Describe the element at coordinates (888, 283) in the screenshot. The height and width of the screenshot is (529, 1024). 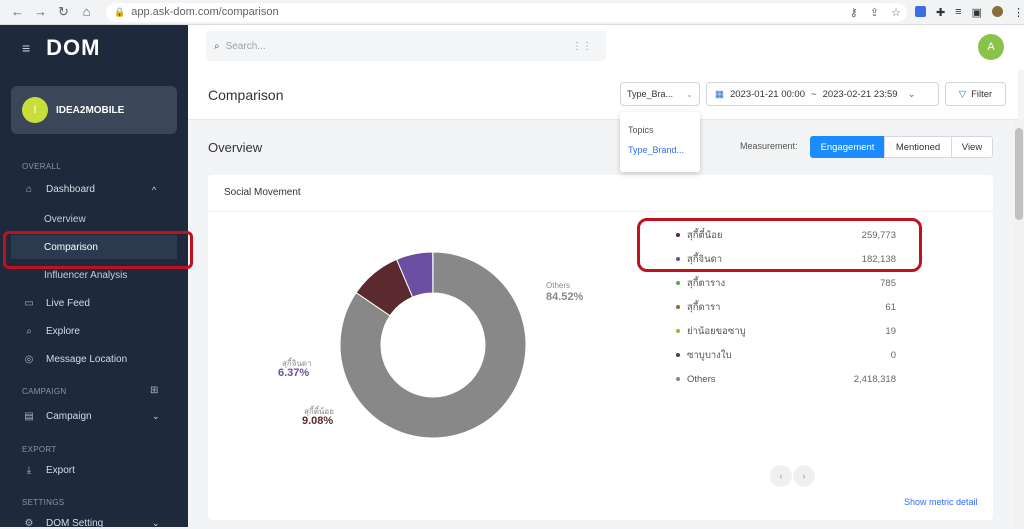
I see `legend-value: 785` at that location.